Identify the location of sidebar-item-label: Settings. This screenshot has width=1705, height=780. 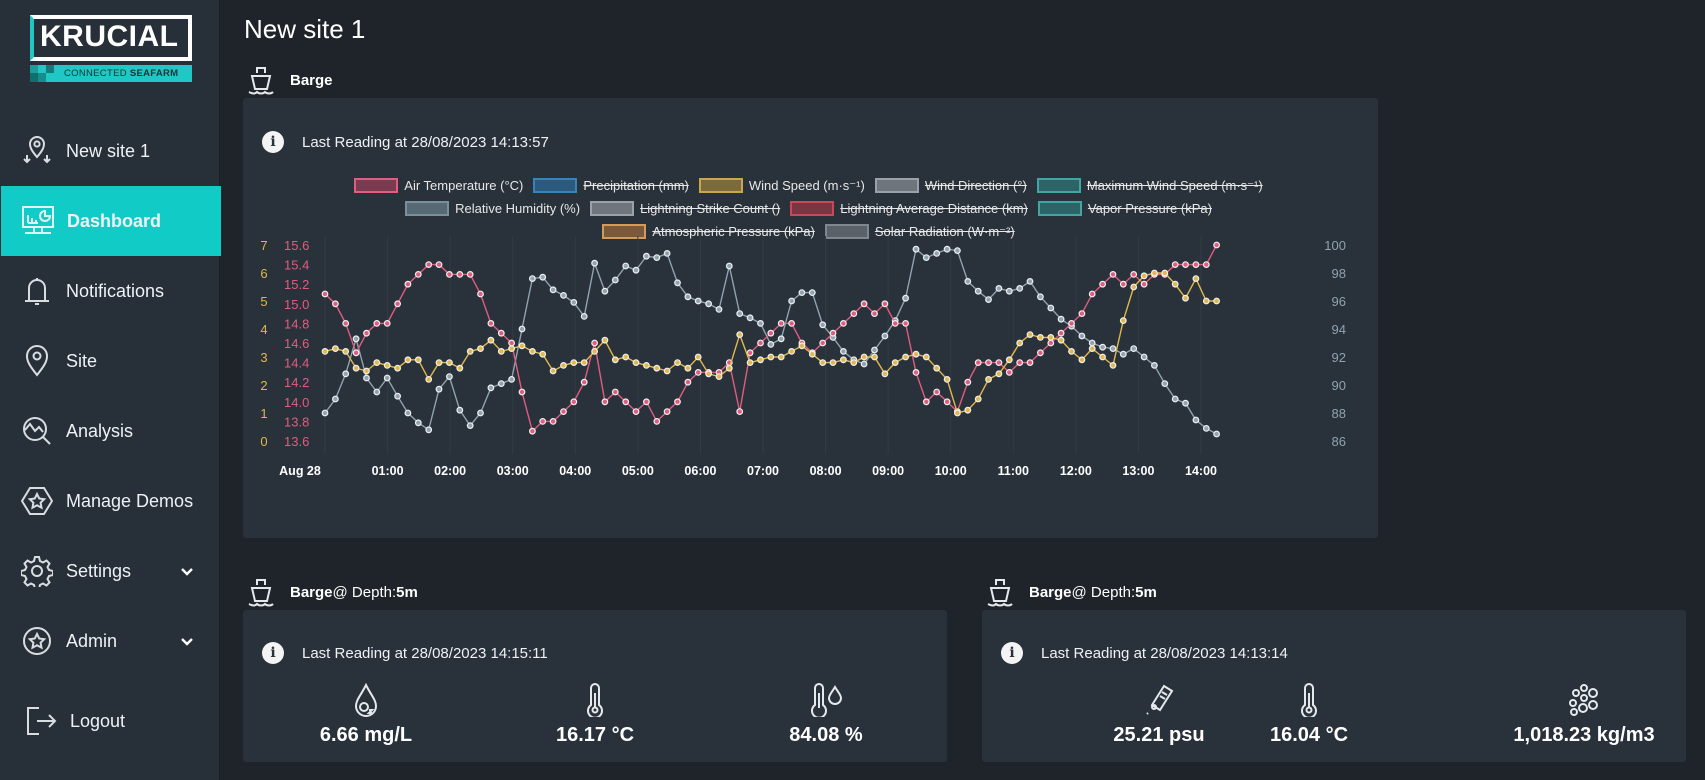
(99, 570).